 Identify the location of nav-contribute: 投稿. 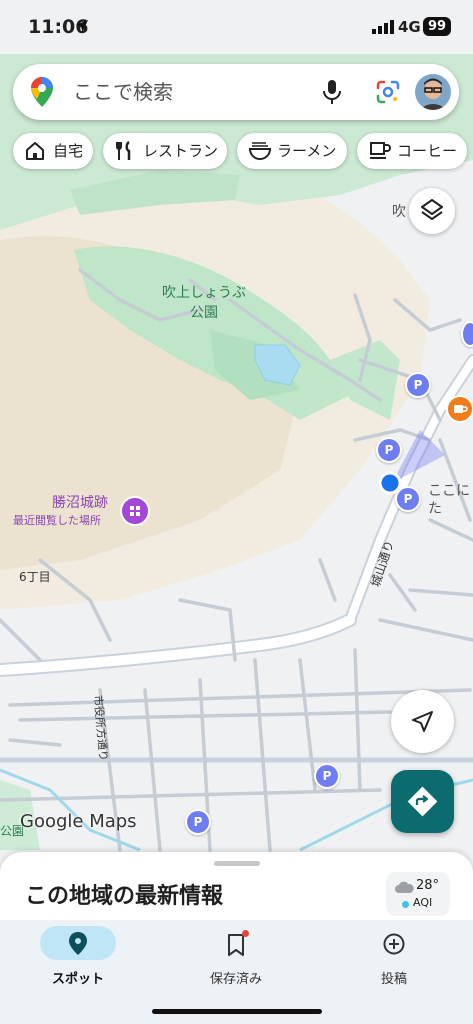
(394, 955).